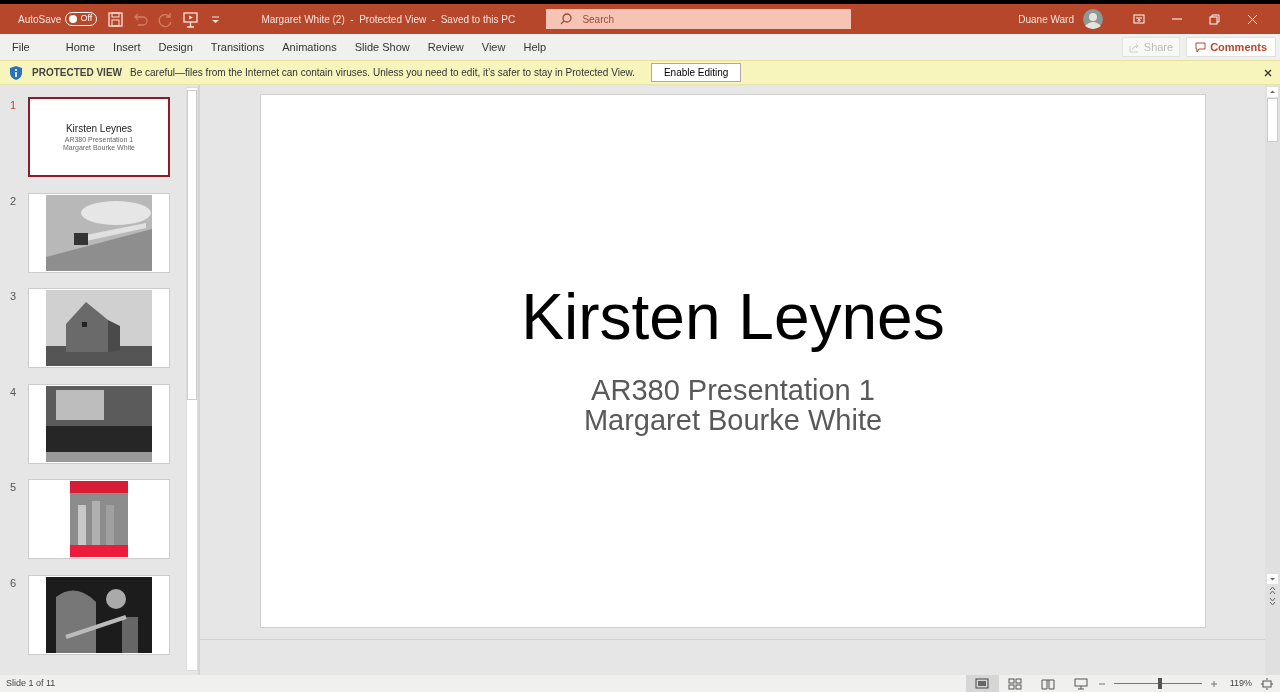 The image size is (1280, 692). What do you see at coordinates (1267, 683) in the screenshot?
I see `fit-to-window-icon` at bounding box center [1267, 683].